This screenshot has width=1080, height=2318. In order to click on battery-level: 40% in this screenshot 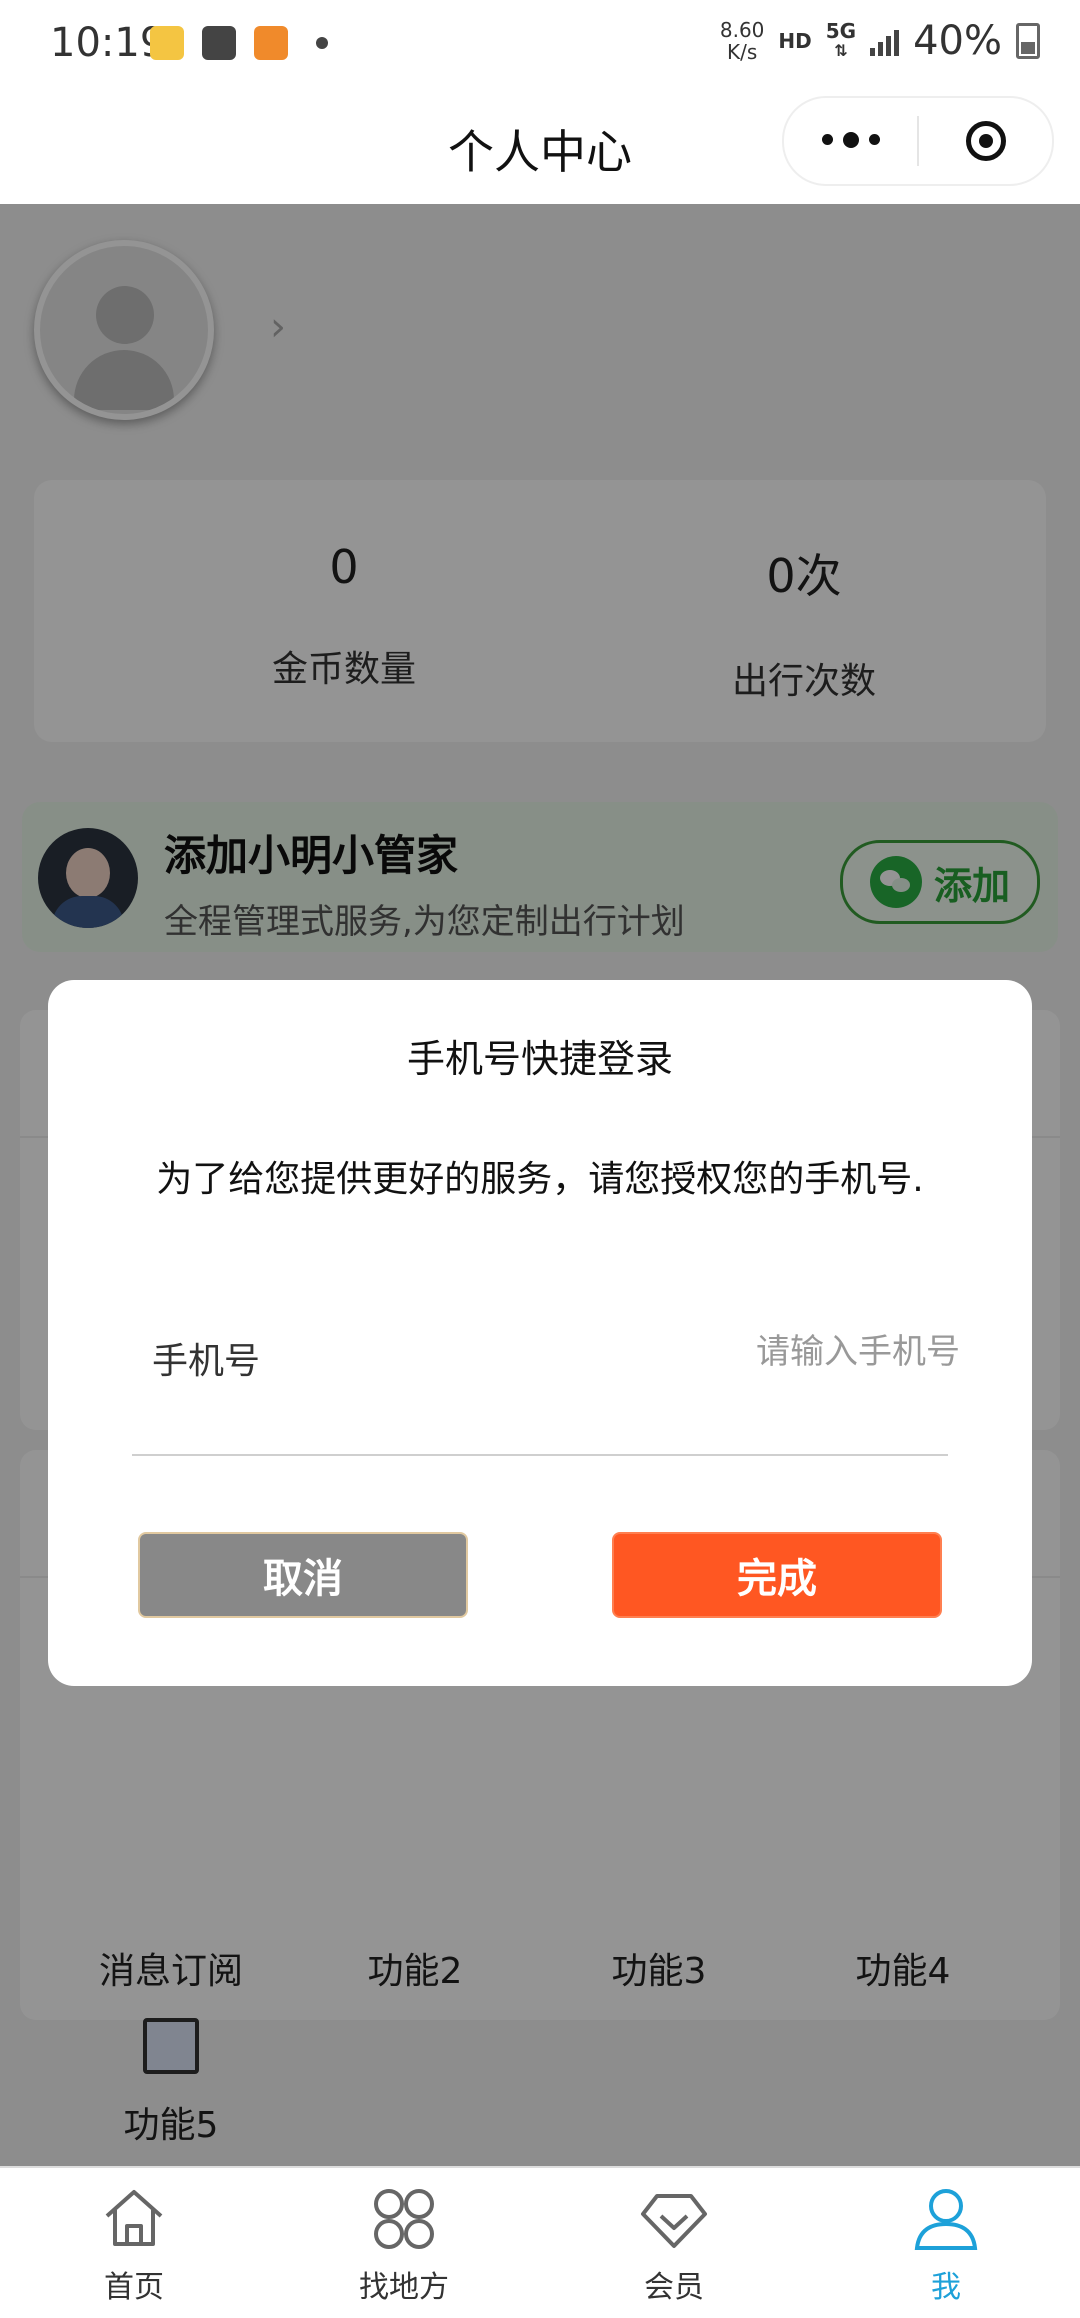, I will do `click(957, 41)`.